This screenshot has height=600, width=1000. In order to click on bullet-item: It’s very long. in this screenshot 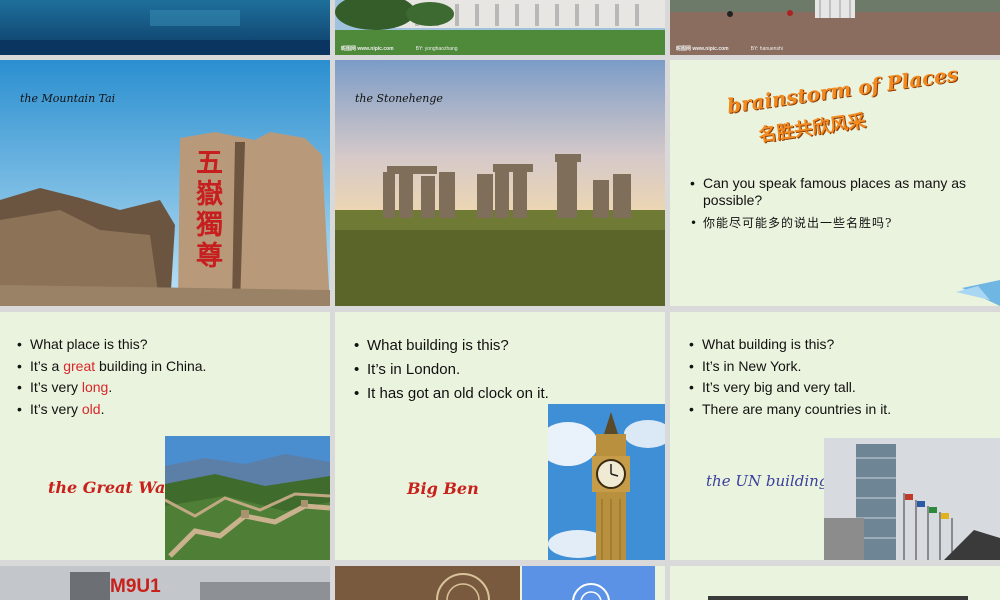, I will do `click(111, 388)`.